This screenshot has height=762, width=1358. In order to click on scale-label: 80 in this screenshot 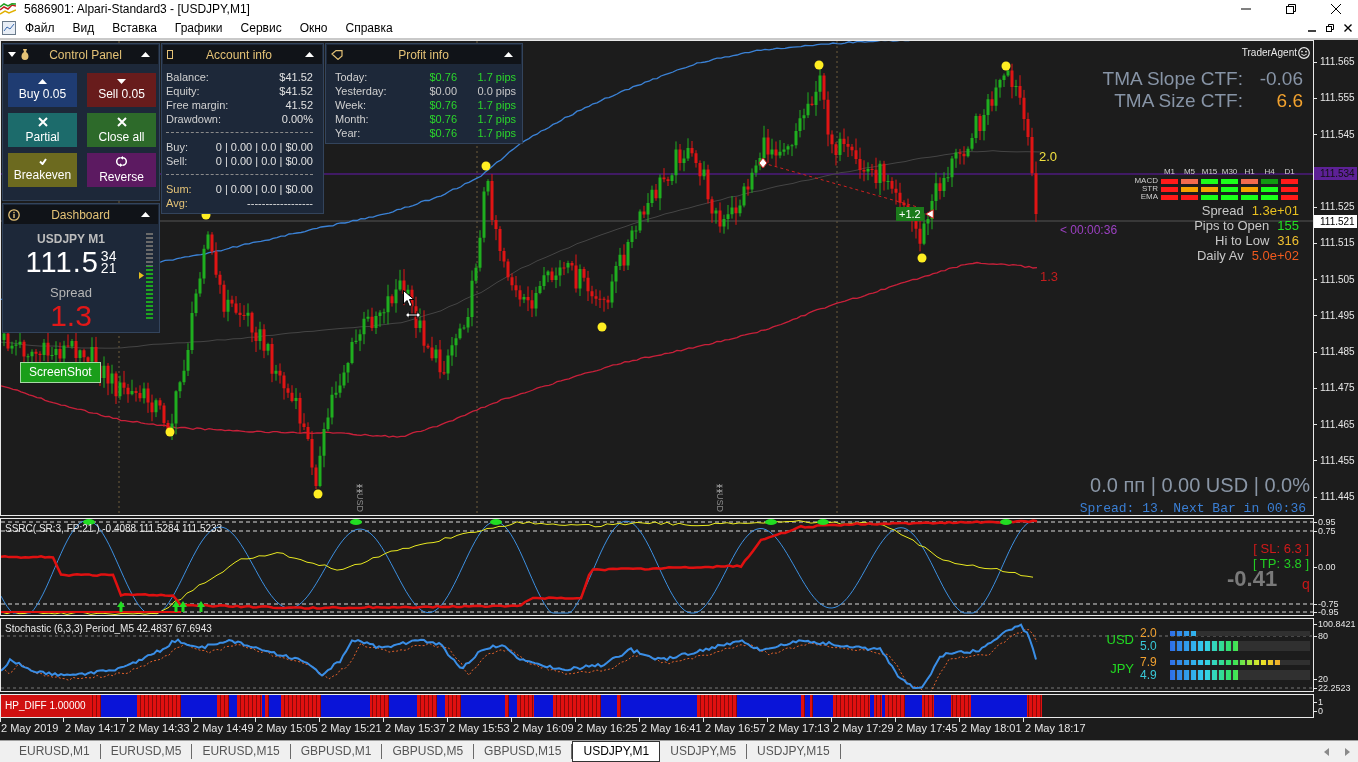, I will do `click(1321, 636)`.